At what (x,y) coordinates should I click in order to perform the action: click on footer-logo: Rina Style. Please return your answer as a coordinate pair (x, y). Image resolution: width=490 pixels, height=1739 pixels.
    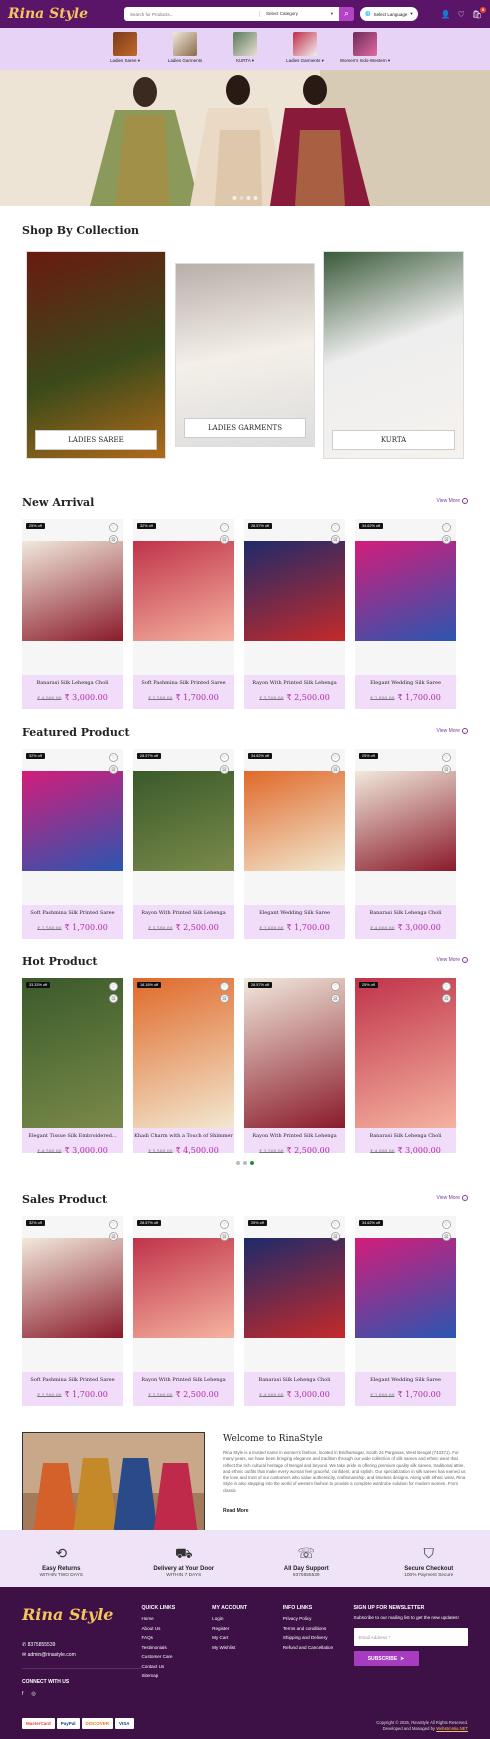
    Looking at the image, I should click on (81, 1614).